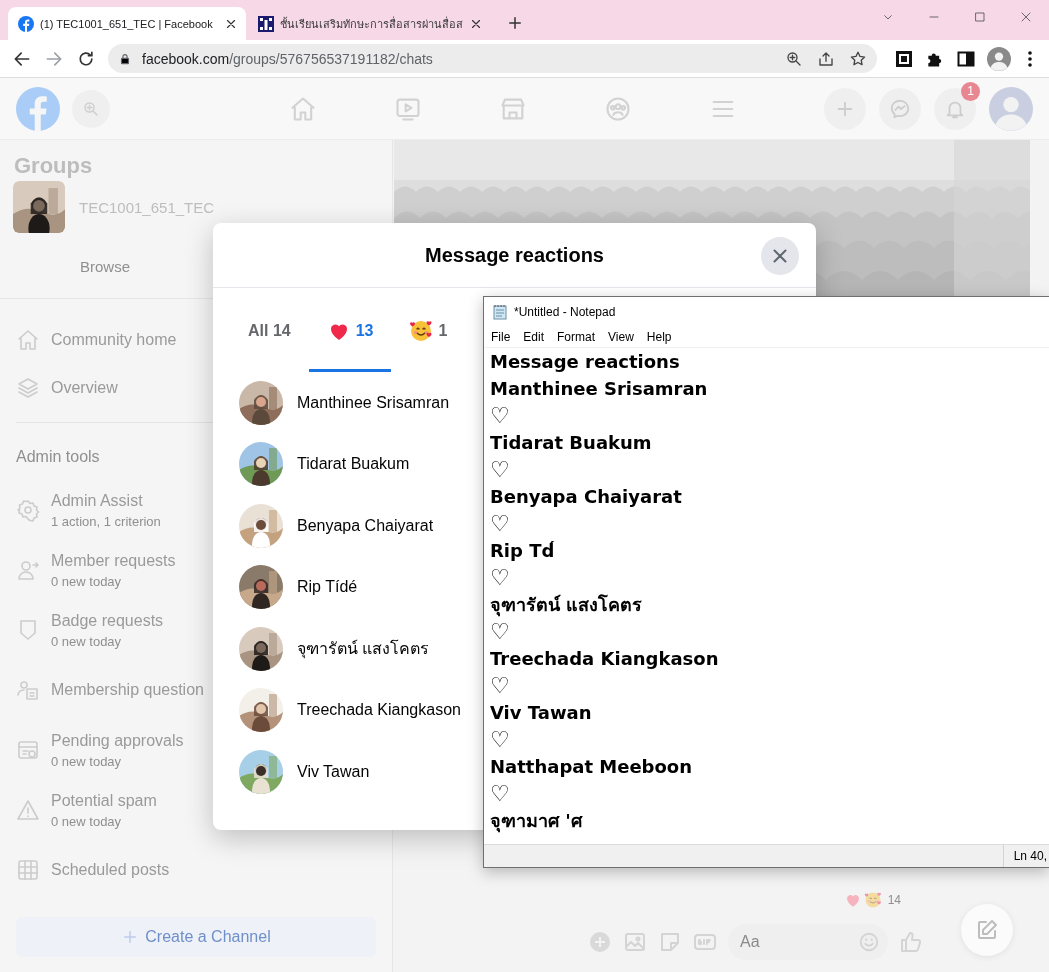 Image resolution: width=1049 pixels, height=972 pixels. Describe the element at coordinates (585, 362) in the screenshot. I see `text-line: Message reactions` at that location.